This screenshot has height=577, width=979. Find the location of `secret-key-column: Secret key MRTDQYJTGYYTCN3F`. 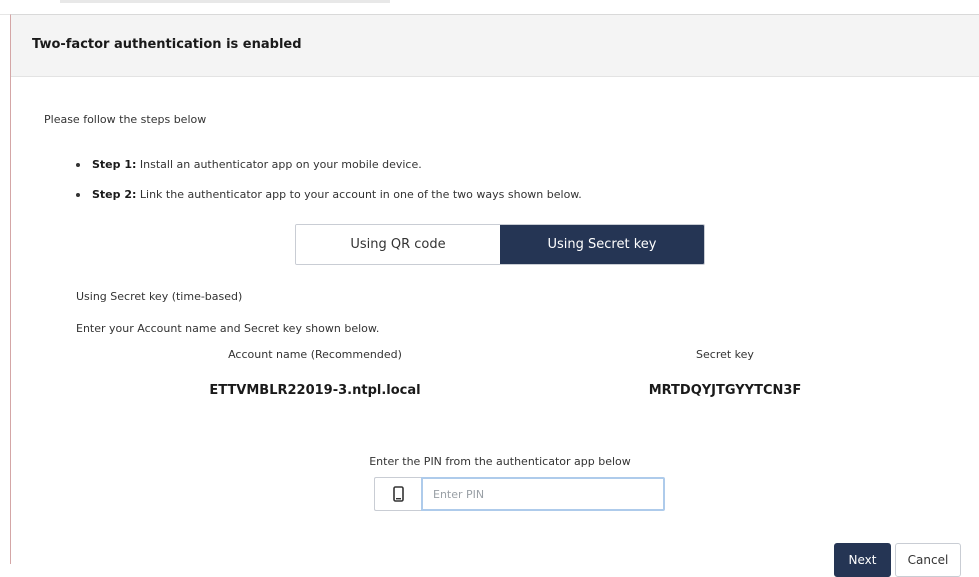

secret-key-column: Secret key MRTDQYJTGYYTCN3F is located at coordinates (725, 373).